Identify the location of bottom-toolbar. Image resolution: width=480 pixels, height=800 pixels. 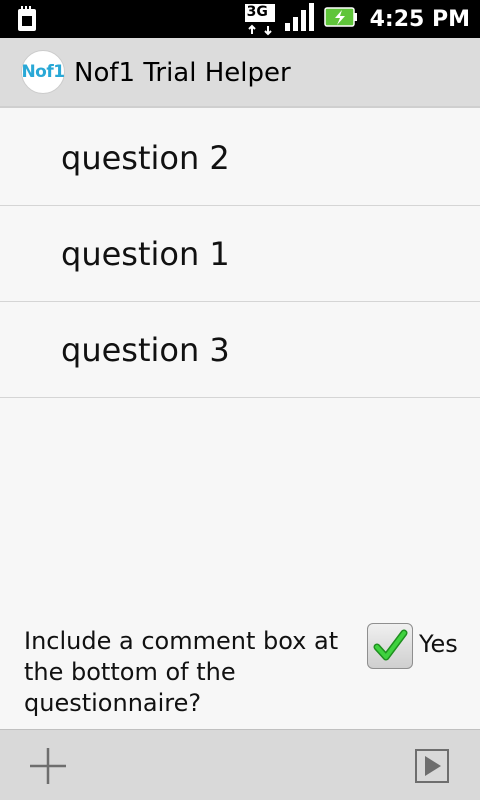
(240, 764).